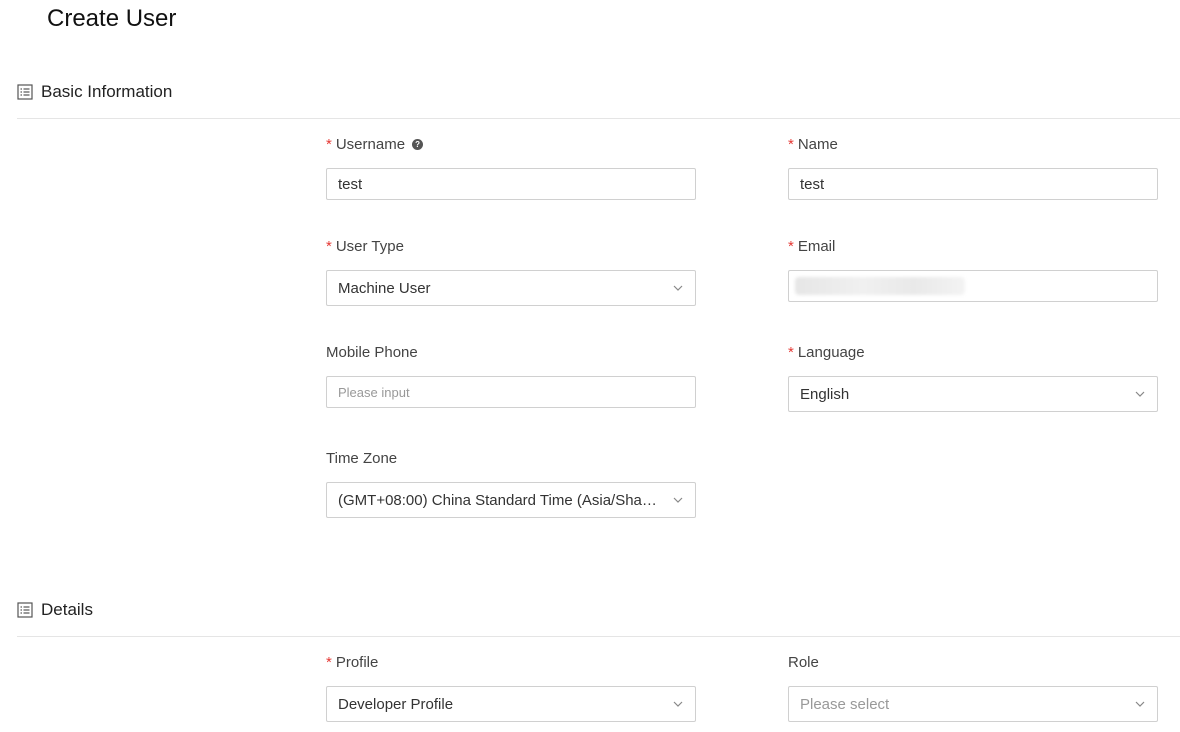  What do you see at coordinates (107, 91) in the screenshot?
I see `section-title: Basic Information` at bounding box center [107, 91].